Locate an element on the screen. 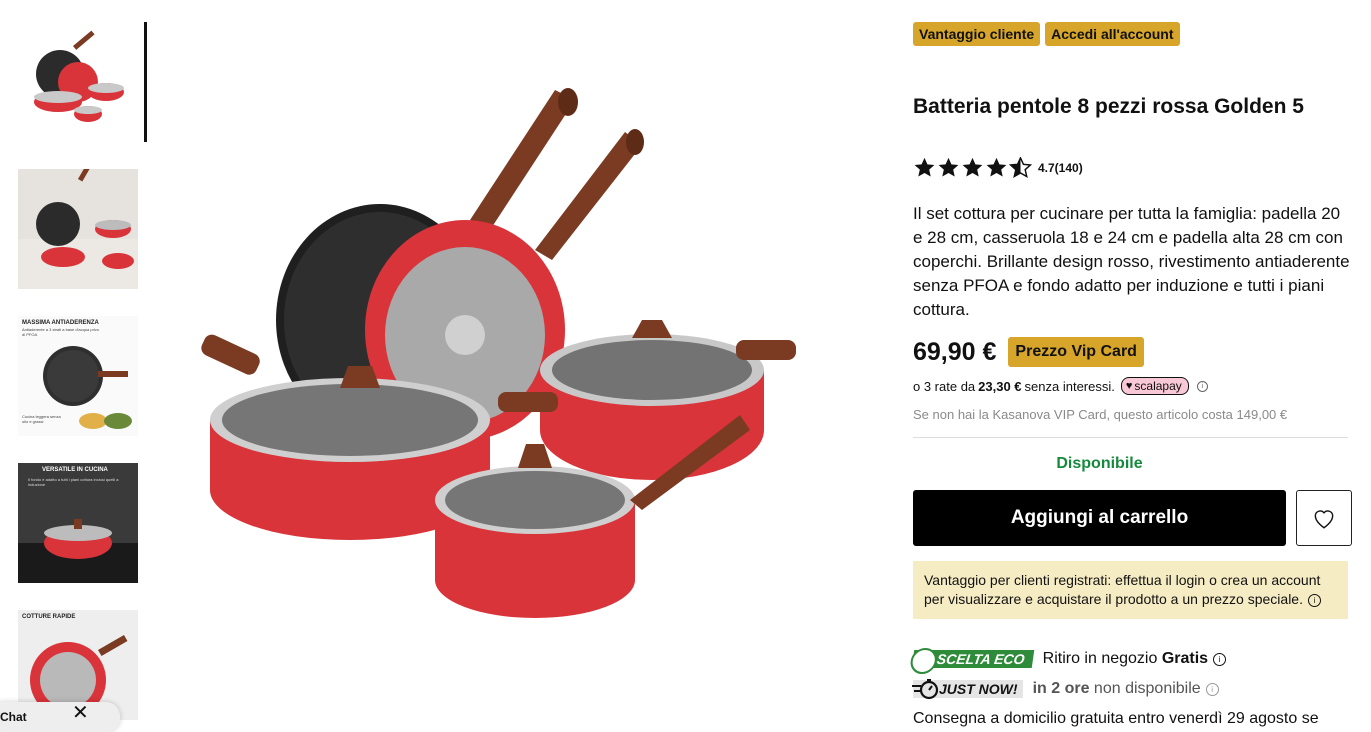  wishlist-button is located at coordinates (1324, 518).